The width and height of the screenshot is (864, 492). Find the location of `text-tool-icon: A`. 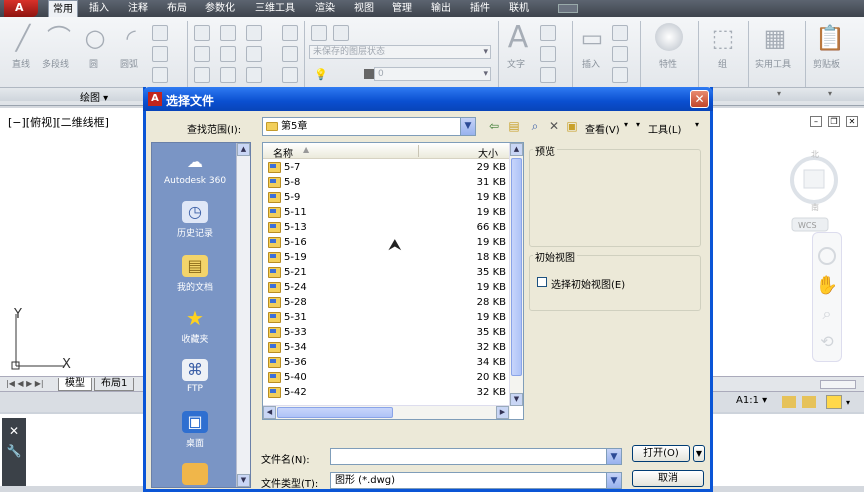

text-tool-icon: A is located at coordinates (518, 38).